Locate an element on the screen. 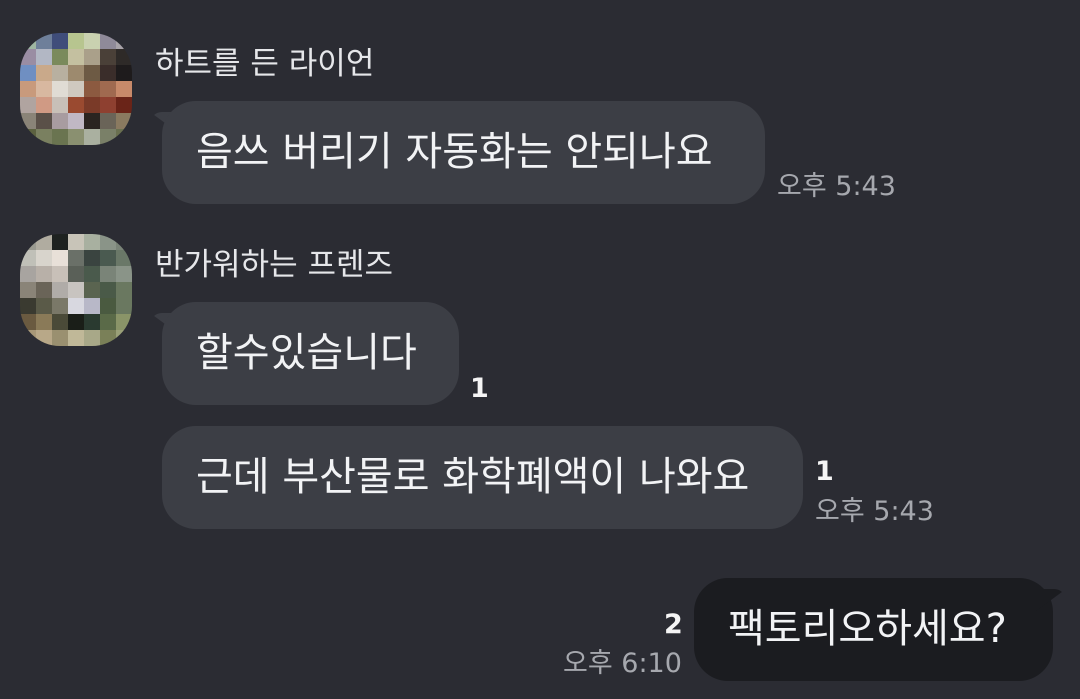 The height and width of the screenshot is (699, 1080). message-bubble: 근데 부산물로 화학폐액이 나와요 is located at coordinates (482, 477).